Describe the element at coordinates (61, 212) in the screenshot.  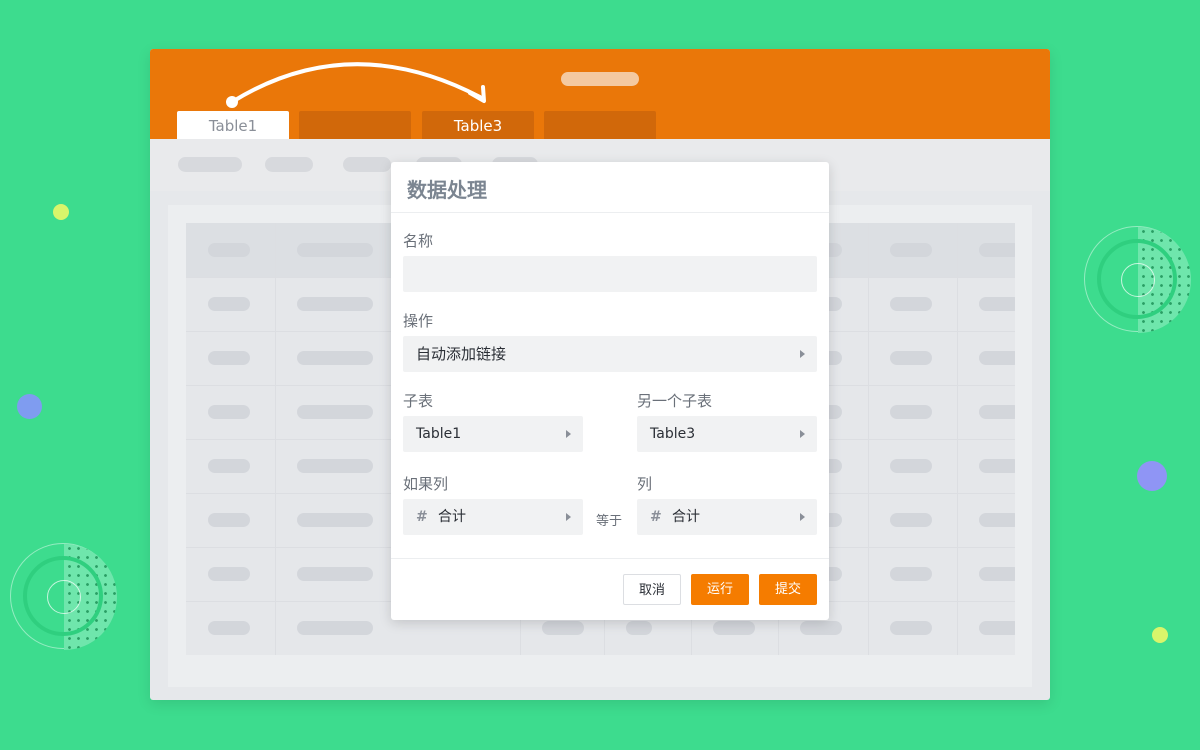
I see `decor-dot-yellow-left` at that location.